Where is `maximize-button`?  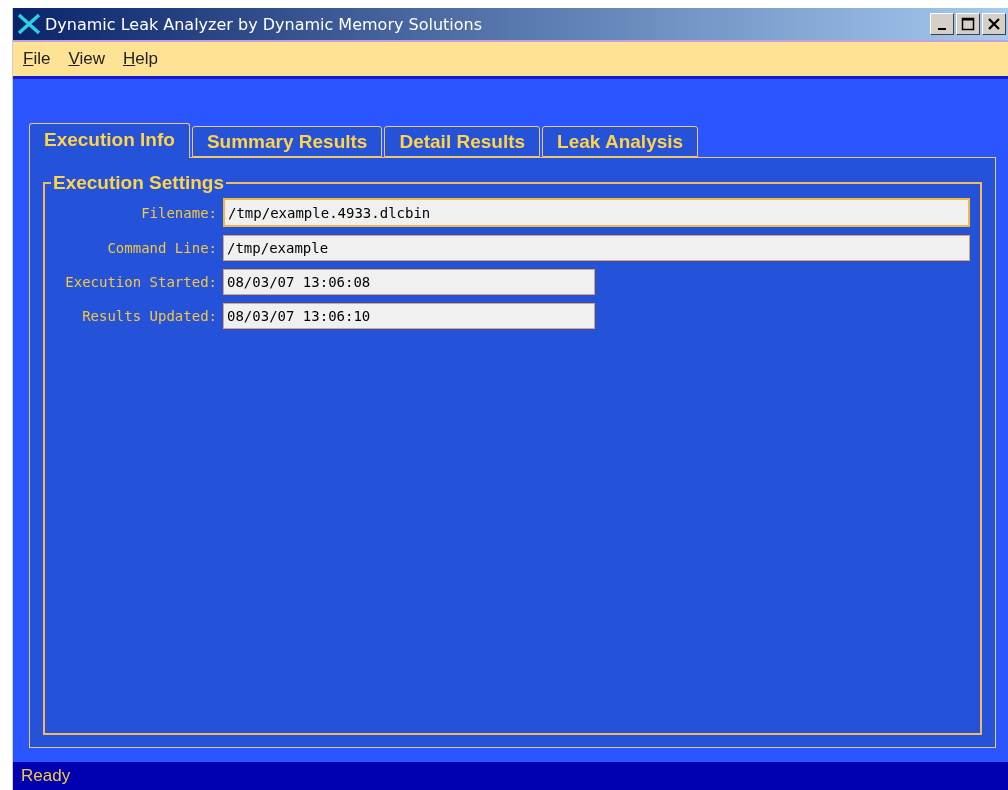 maximize-button is located at coordinates (968, 24).